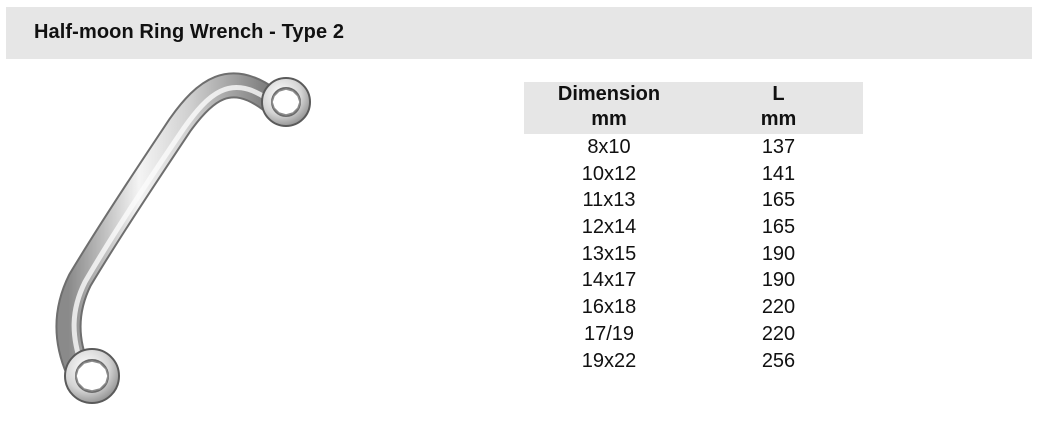 This screenshot has height=424, width=1048. Describe the element at coordinates (609, 227) in the screenshot. I see `dimension-cell: 12x14` at that location.